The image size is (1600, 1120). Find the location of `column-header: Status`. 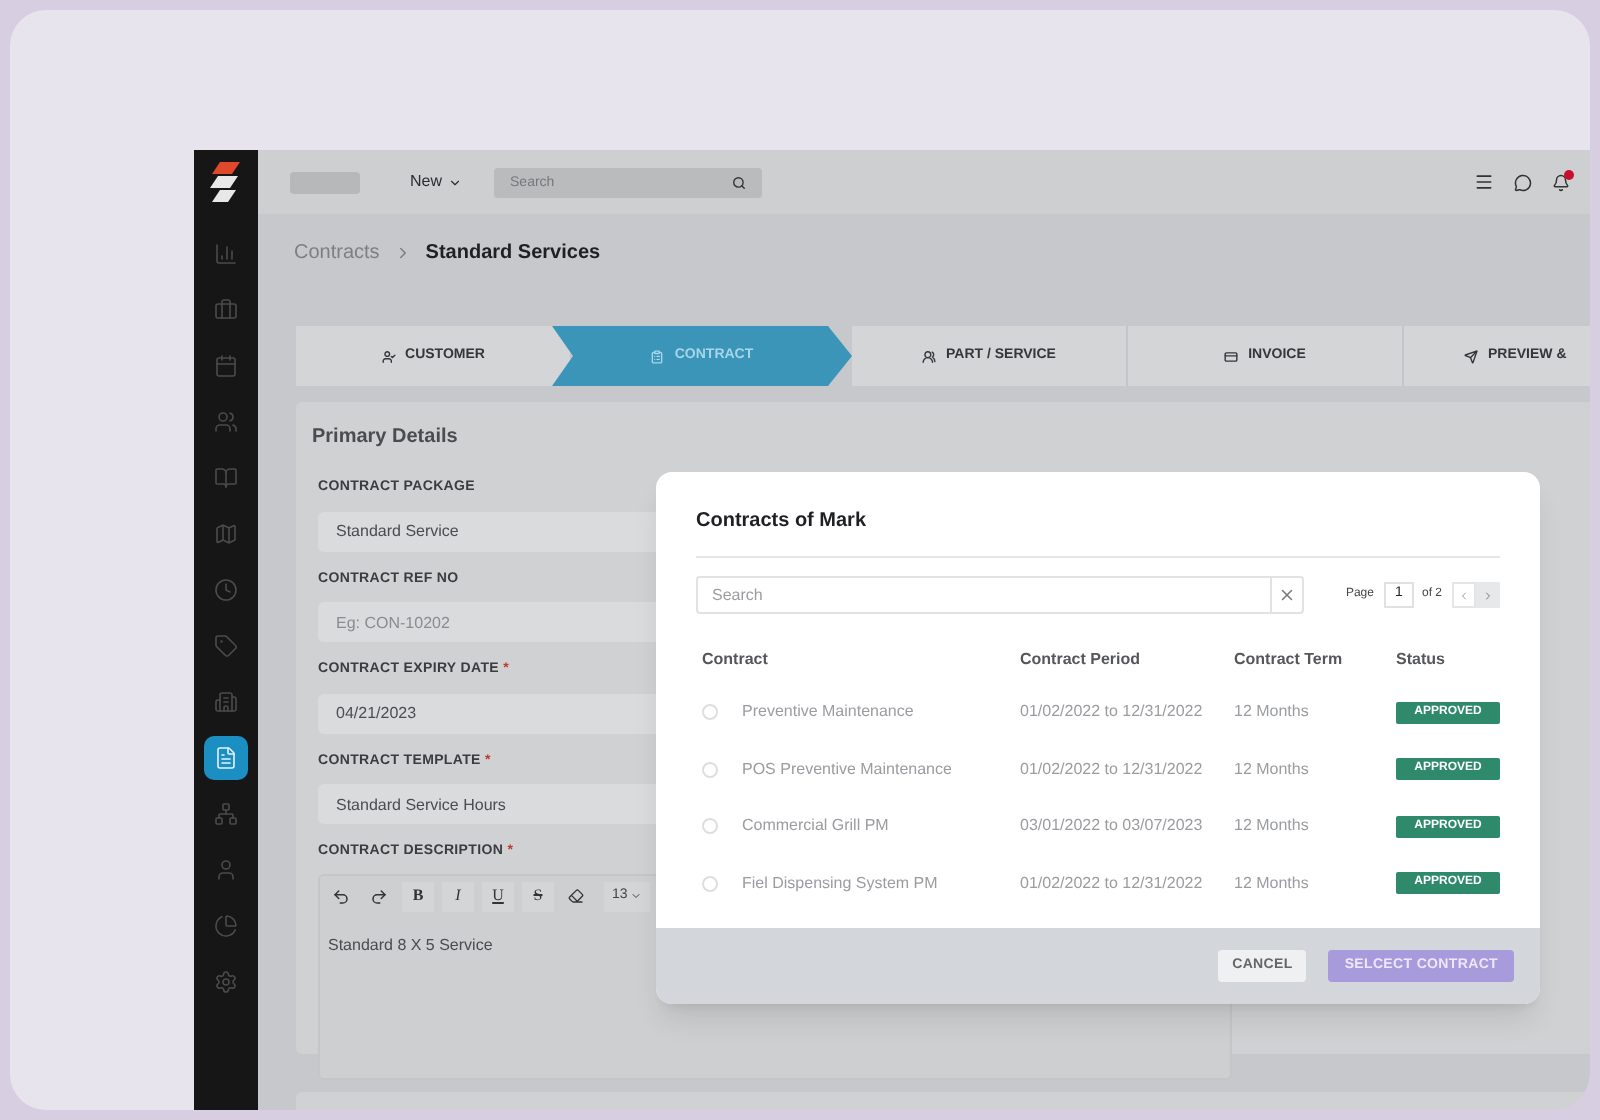

column-header: Status is located at coordinates (1421, 660).